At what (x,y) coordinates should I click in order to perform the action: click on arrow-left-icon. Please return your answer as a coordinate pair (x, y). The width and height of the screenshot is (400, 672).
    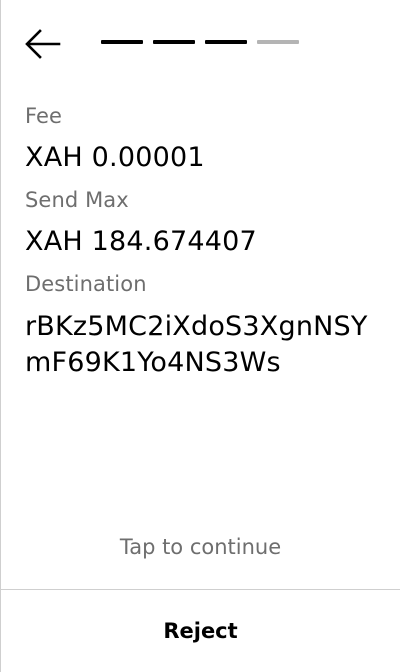
    Looking at the image, I should click on (43, 44).